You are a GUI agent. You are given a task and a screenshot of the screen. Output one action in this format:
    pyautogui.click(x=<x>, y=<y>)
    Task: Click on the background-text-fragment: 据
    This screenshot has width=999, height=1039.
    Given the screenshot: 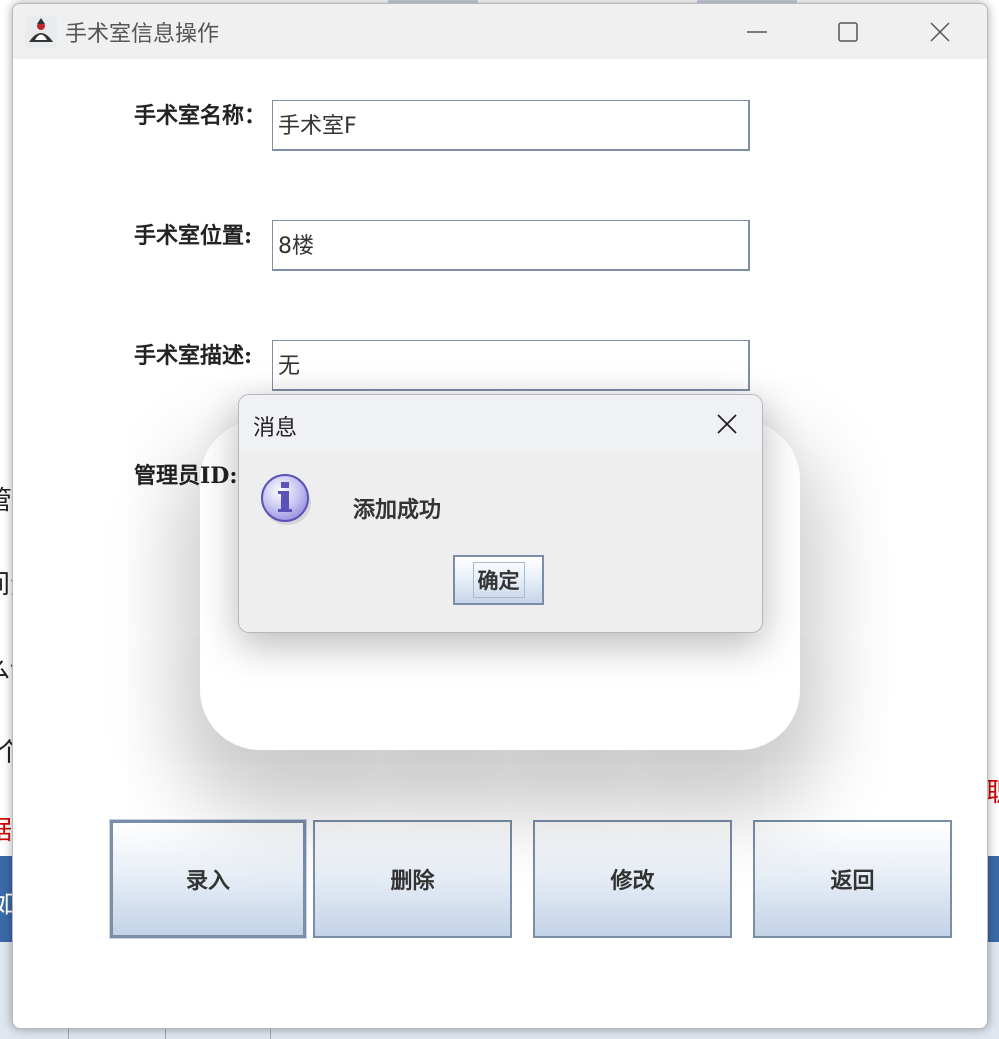 What is the action you would take?
    pyautogui.click(x=6, y=831)
    